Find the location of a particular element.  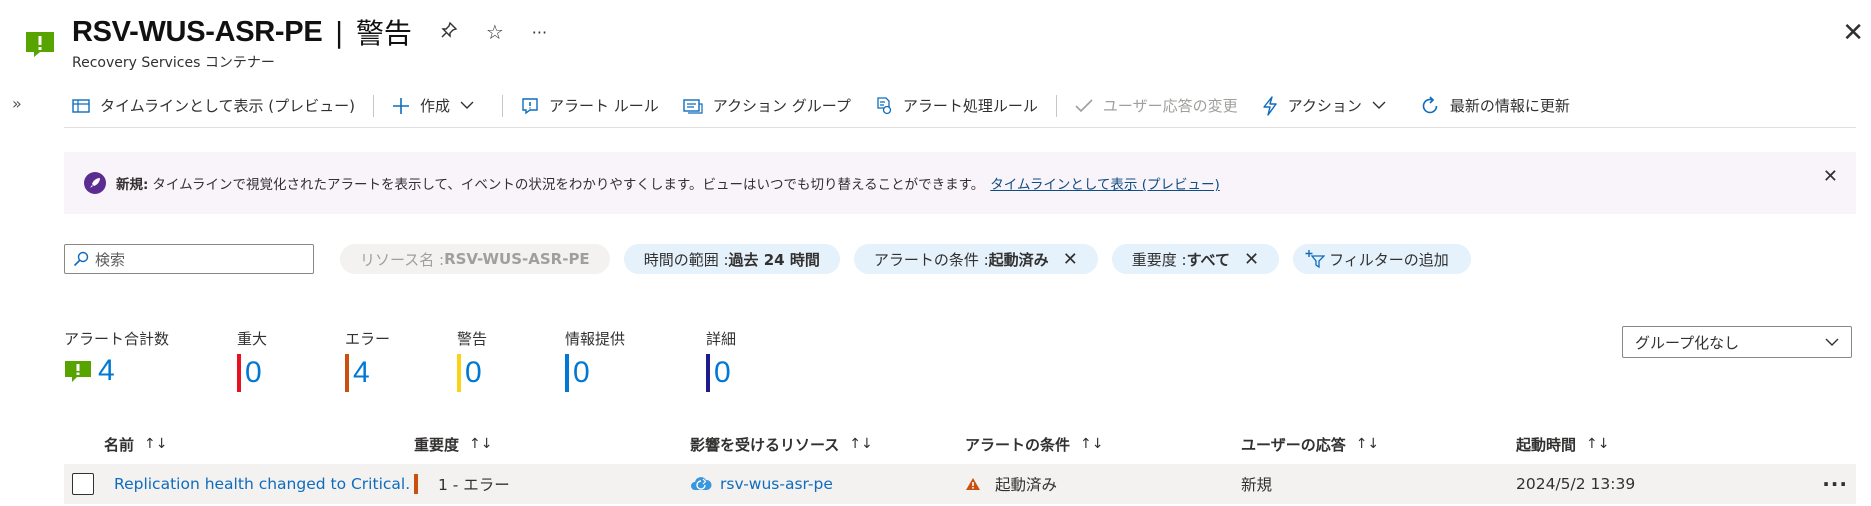

severity-filter: 重要度 : すべて ✕ is located at coordinates (1195, 259).